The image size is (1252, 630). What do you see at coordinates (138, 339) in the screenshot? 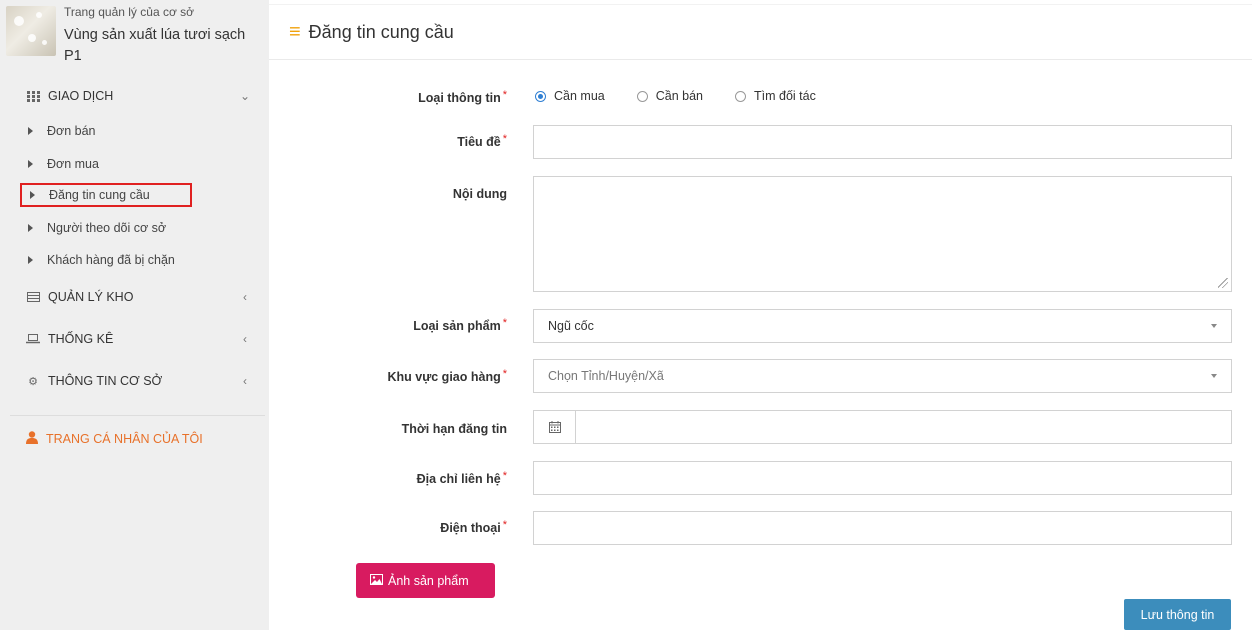
I see `menu-stats: THỐNG KÊ ‹` at bounding box center [138, 339].